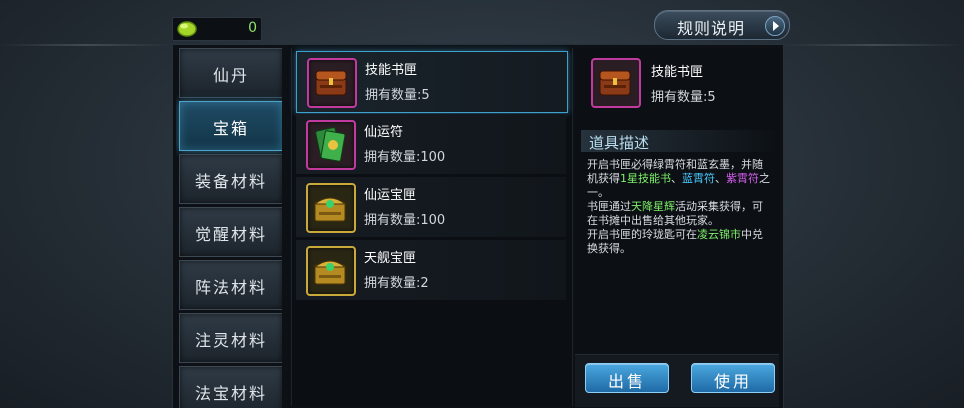 This screenshot has width=964, height=408. I want to click on tab-treasure-chest: 宝箱, so click(230, 126).